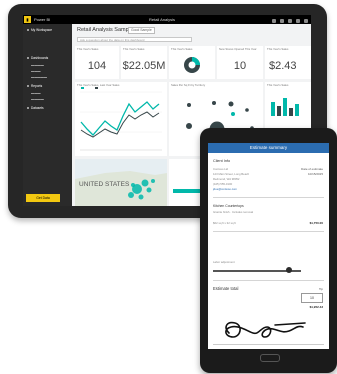 The height and width of the screenshot is (374, 337). I want to click on download-icon, so click(289, 21).